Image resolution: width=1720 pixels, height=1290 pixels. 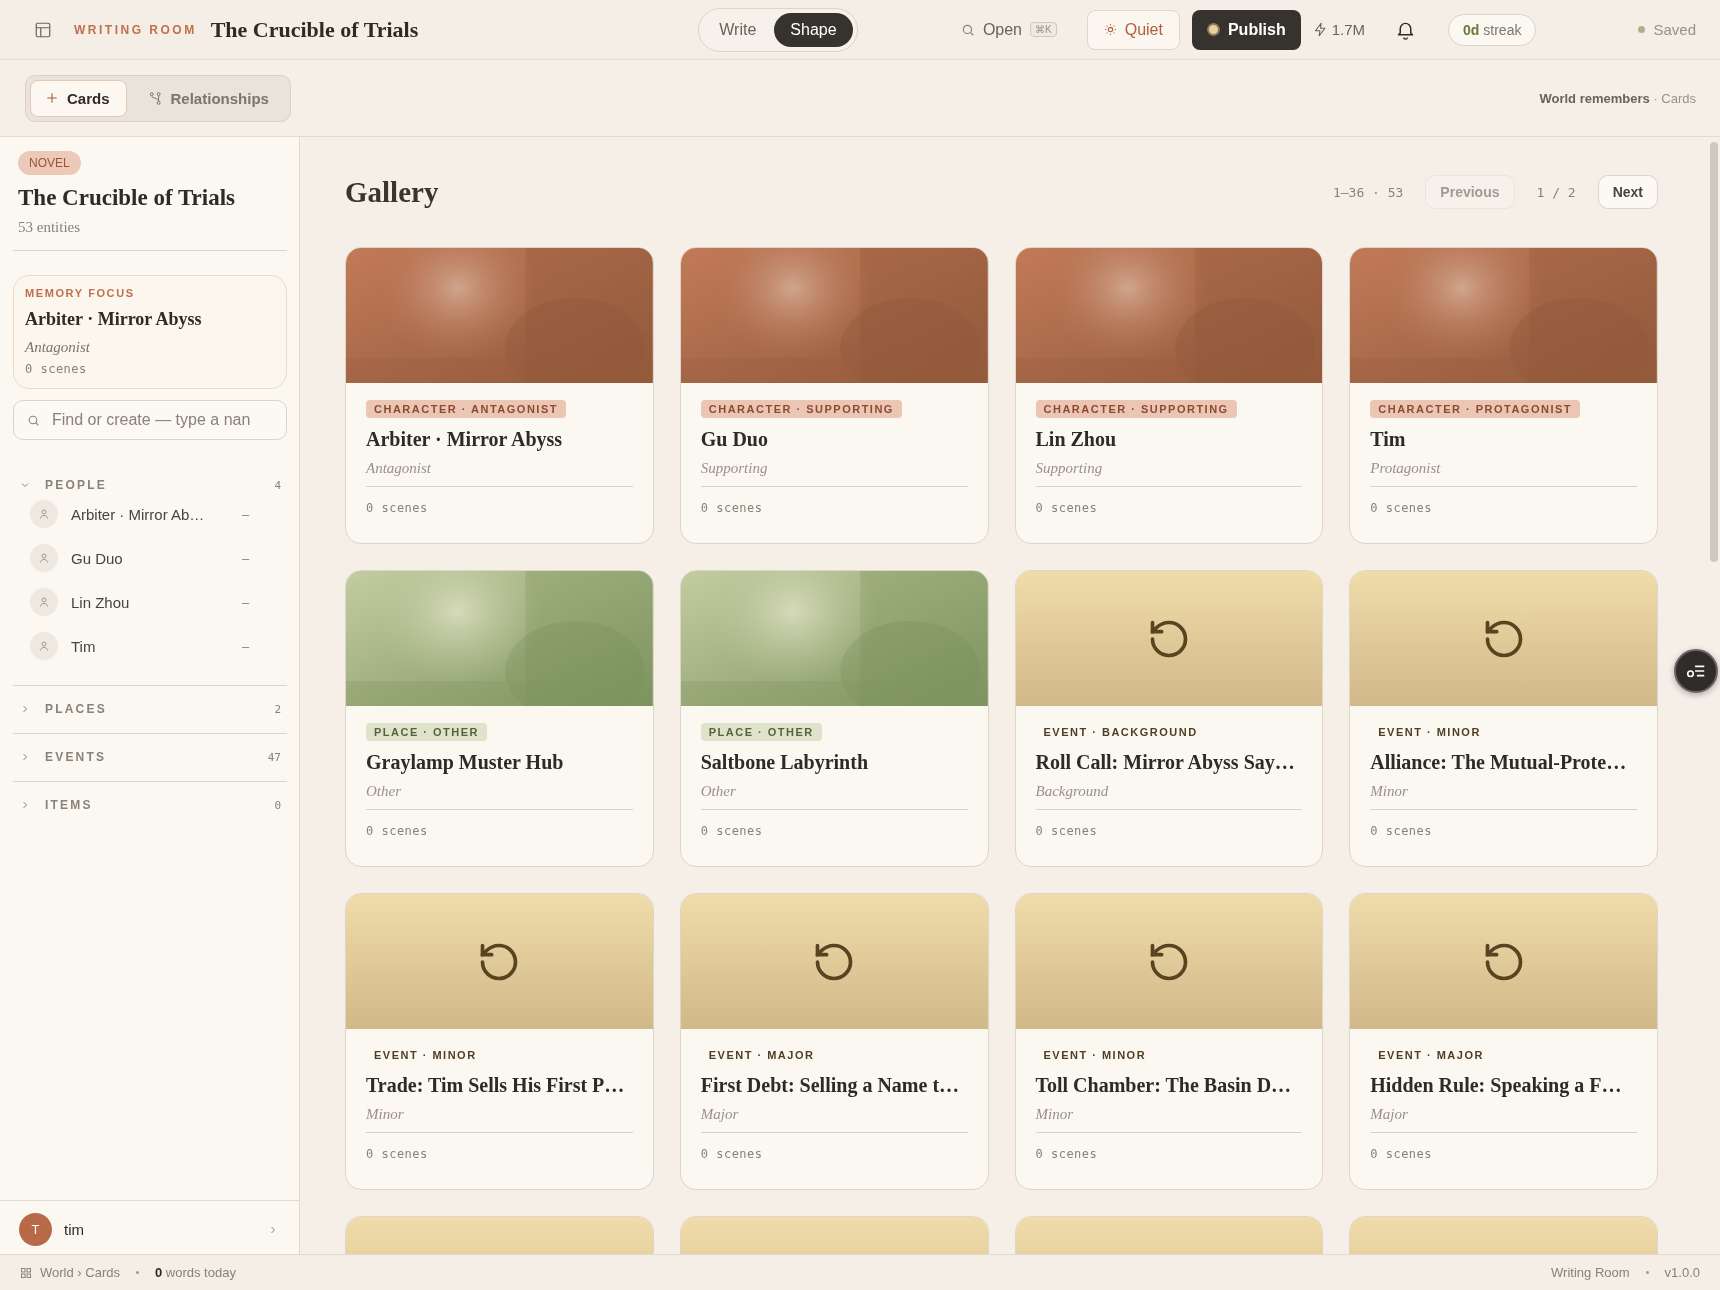 What do you see at coordinates (155, 98) in the screenshot?
I see `fork-icon` at bounding box center [155, 98].